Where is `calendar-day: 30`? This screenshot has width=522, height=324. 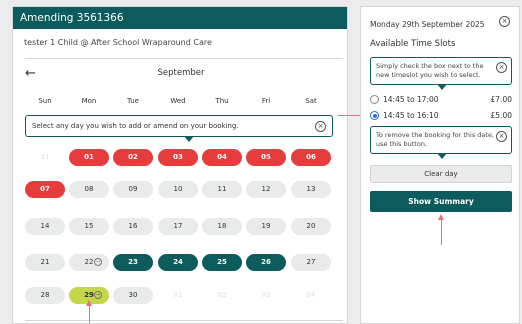 calendar-day: 30 is located at coordinates (133, 295).